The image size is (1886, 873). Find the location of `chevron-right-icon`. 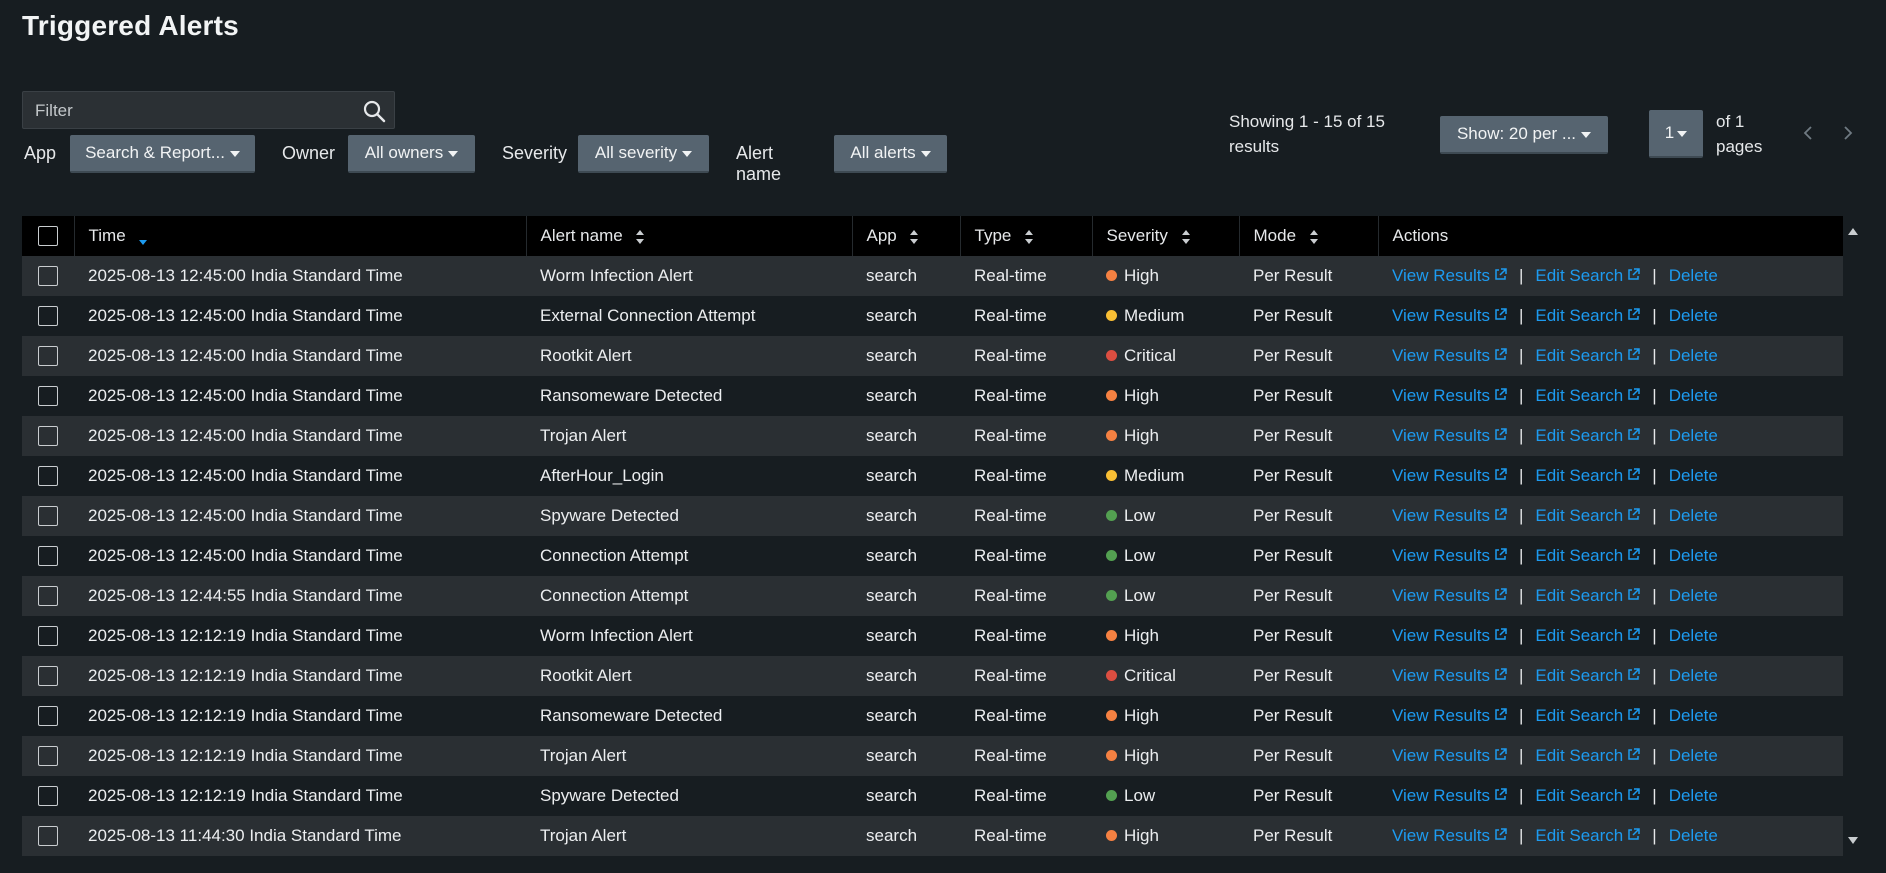

chevron-right-icon is located at coordinates (1848, 133).